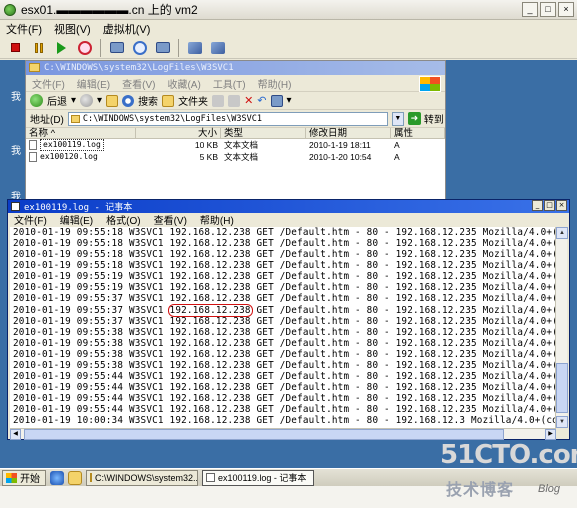 The height and width of the screenshot is (508, 577). Describe the element at coordinates (38, 48) in the screenshot. I see `pause-icon` at that location.